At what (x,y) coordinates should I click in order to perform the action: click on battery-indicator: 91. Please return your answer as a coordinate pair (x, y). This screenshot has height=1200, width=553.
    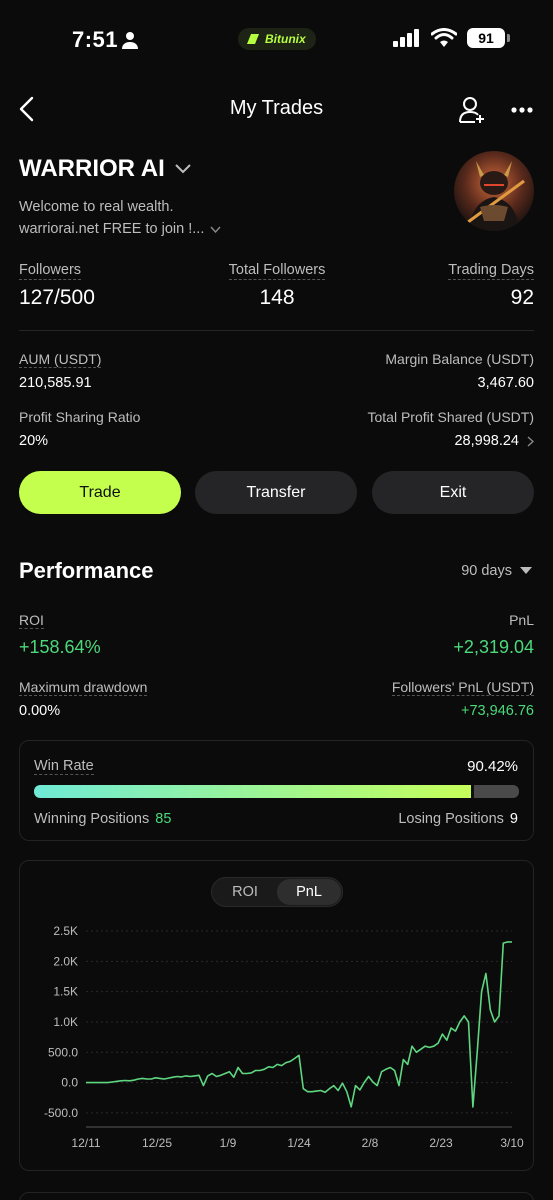
    Looking at the image, I should click on (488, 38).